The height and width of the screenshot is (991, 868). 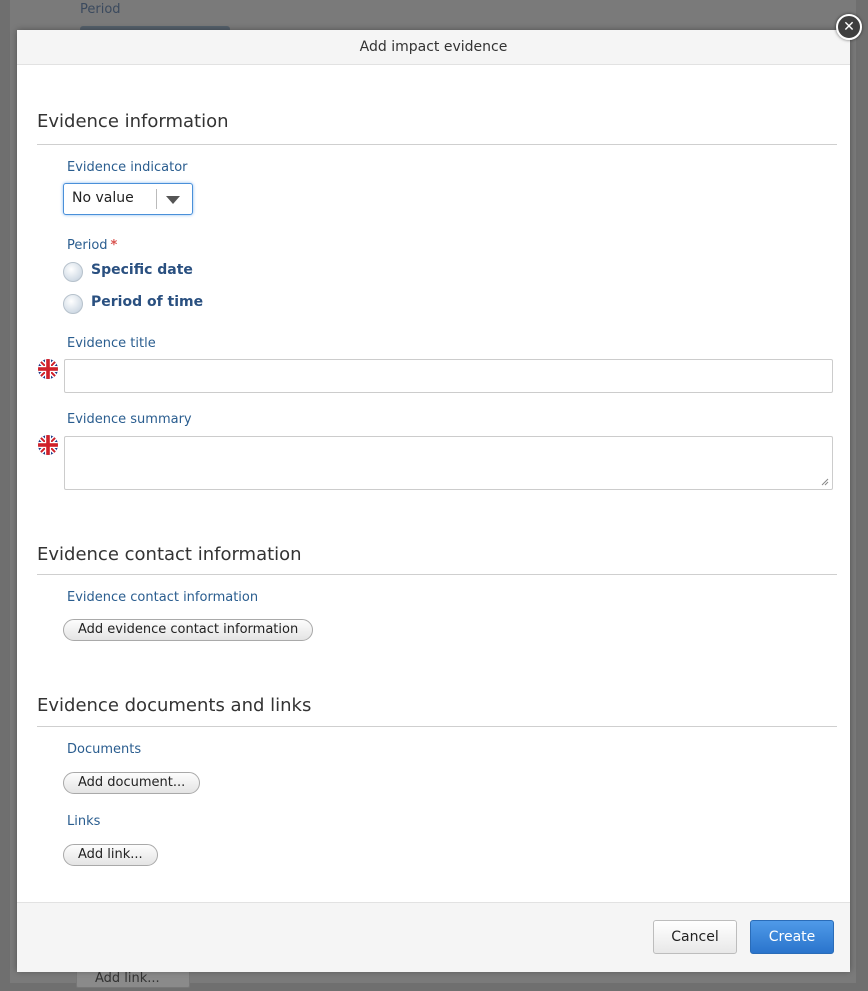 What do you see at coordinates (111, 343) in the screenshot?
I see `evidence-title-label: Evidence title` at bounding box center [111, 343].